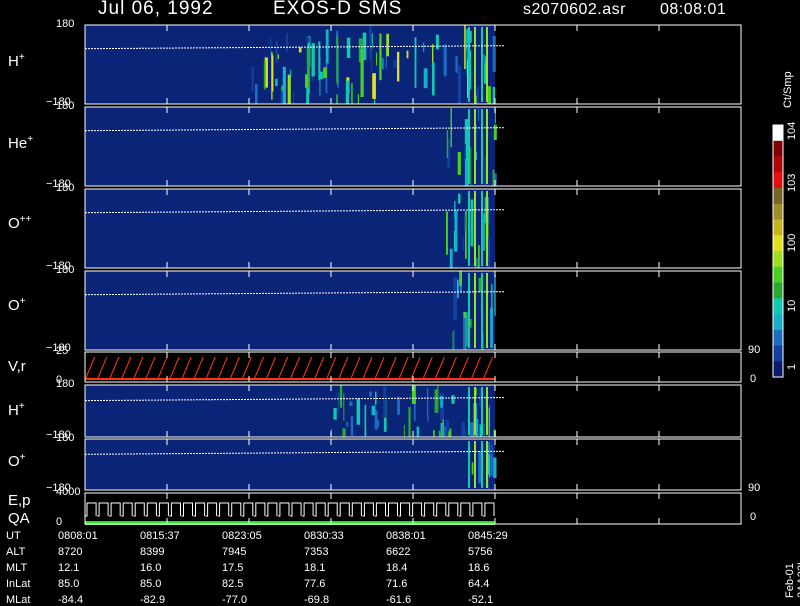  I want to click on ep-step-trace, so click(290, 509).